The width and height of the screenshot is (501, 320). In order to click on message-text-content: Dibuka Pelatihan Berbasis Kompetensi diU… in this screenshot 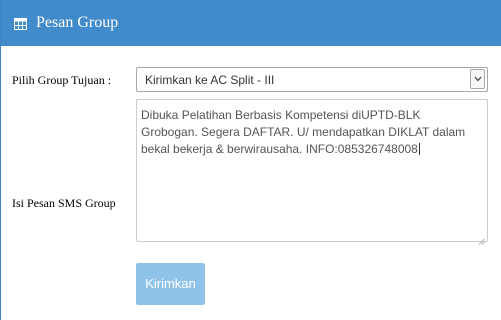, I will do `click(308, 132)`.